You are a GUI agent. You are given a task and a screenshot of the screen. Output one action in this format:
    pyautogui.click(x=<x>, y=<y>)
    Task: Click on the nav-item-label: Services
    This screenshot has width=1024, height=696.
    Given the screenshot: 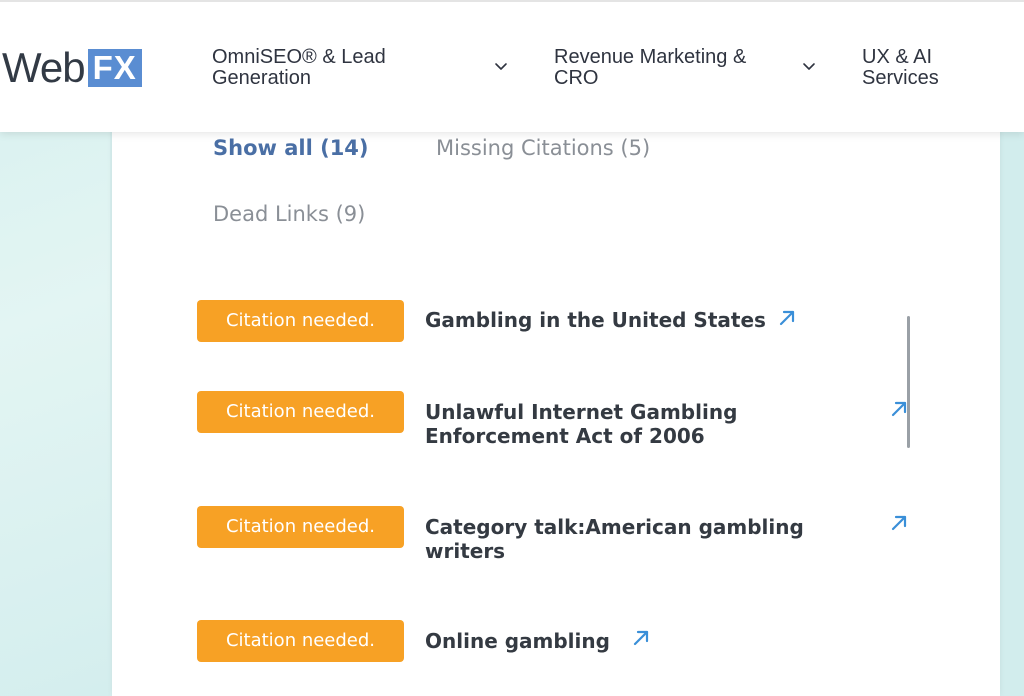 What is the action you would take?
    pyautogui.click(x=900, y=78)
    